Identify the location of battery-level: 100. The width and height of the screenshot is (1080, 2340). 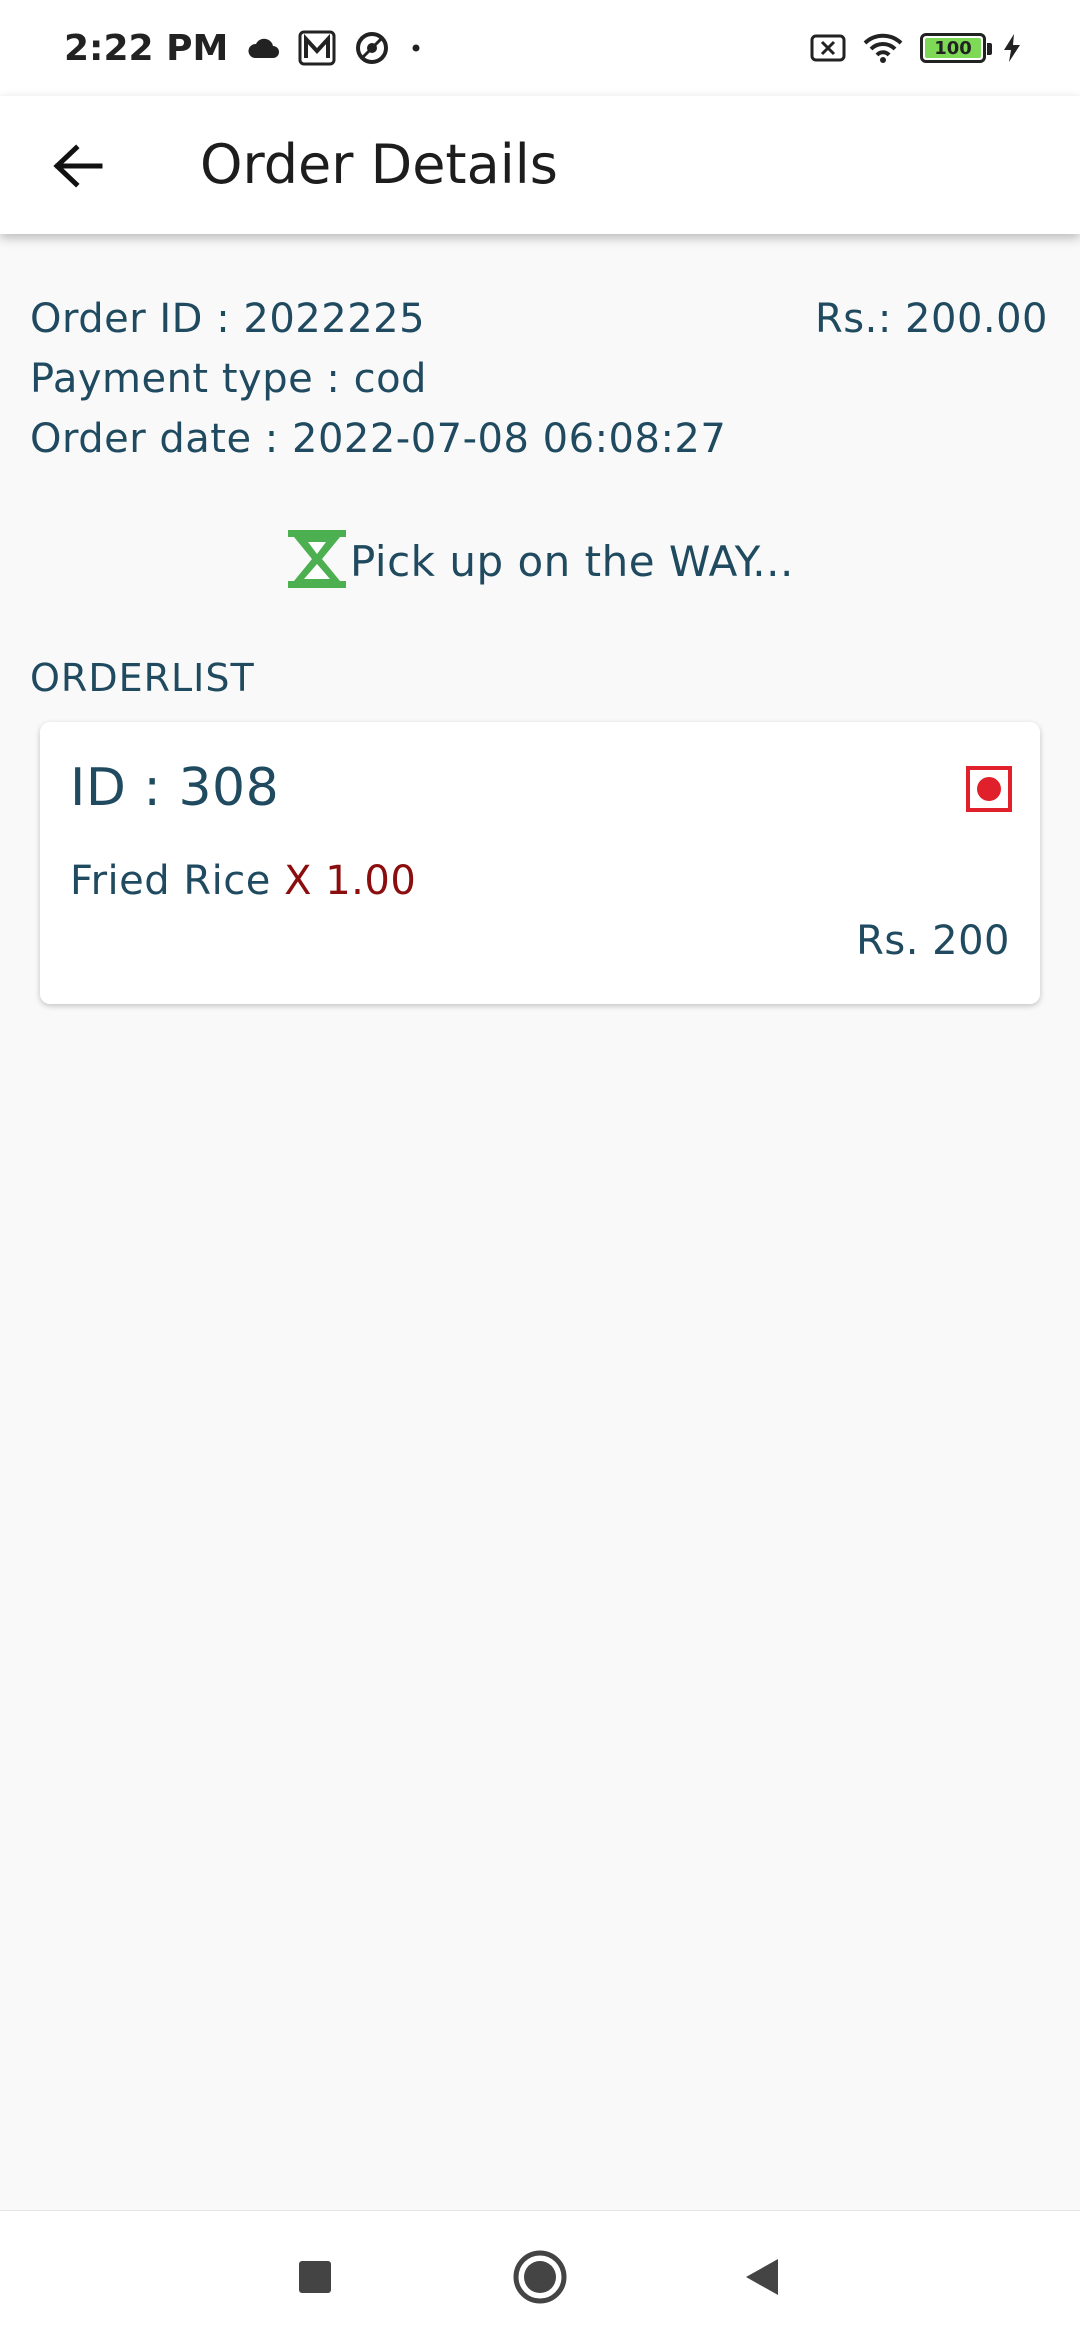
(953, 48).